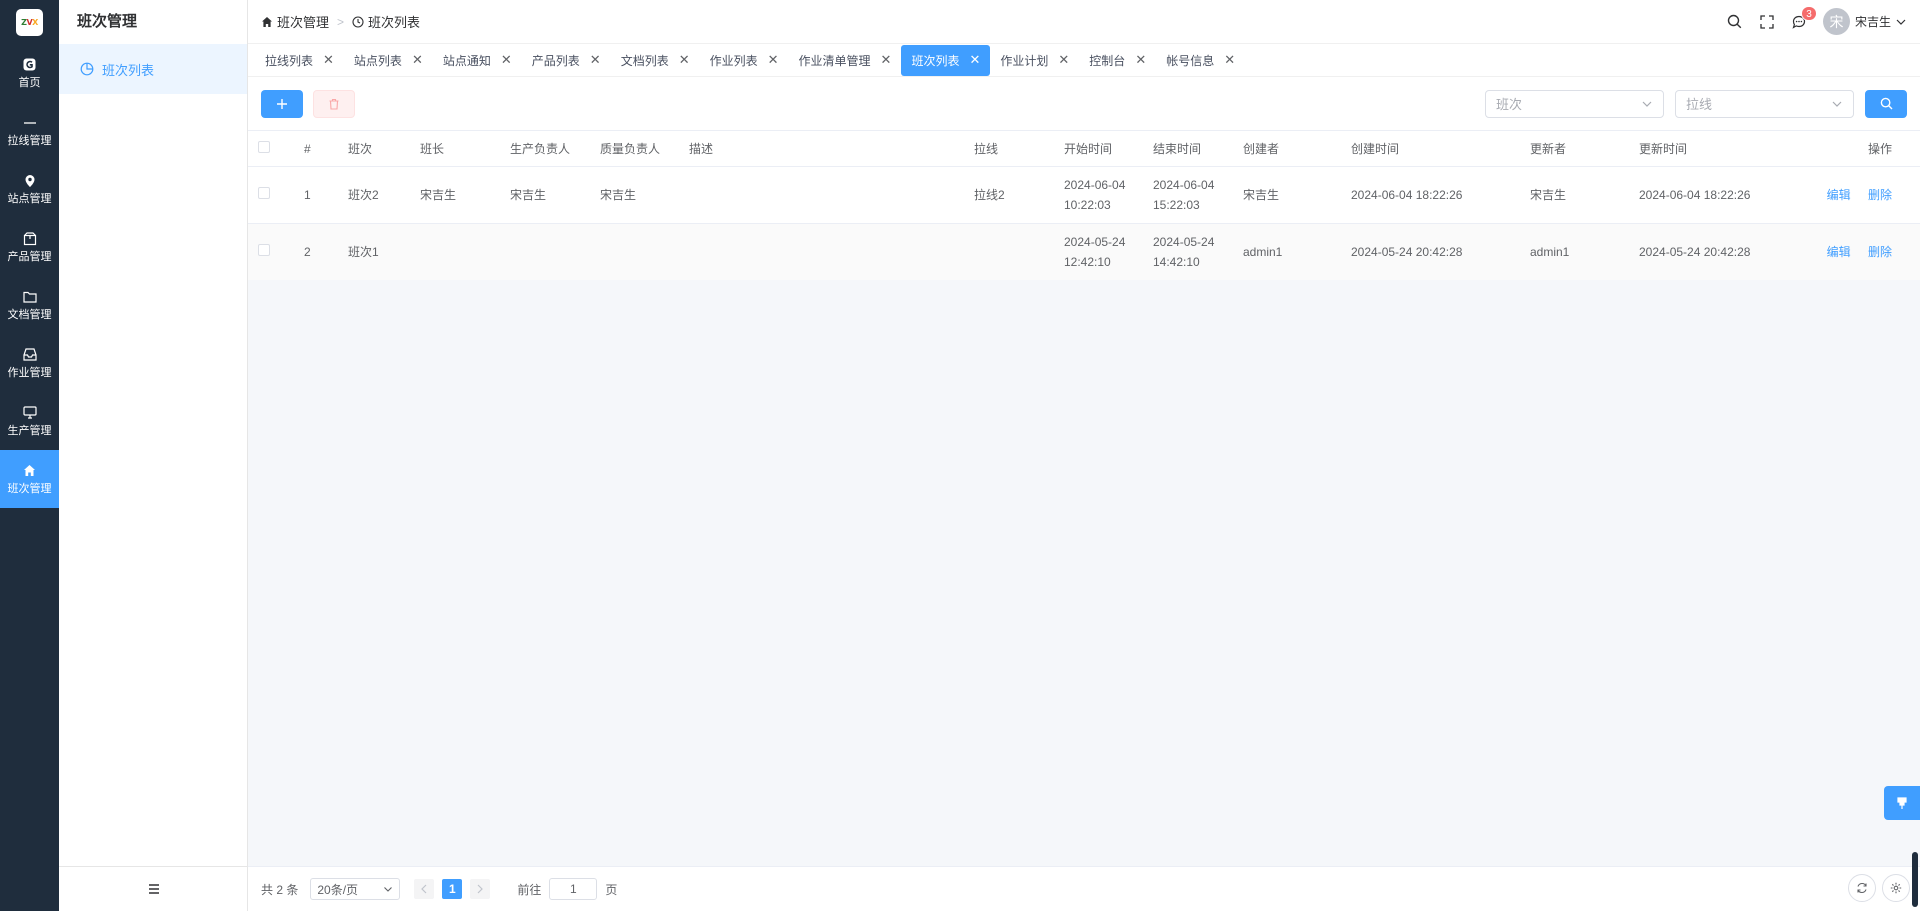 The width and height of the screenshot is (1920, 911). Describe the element at coordinates (1548, 148) in the screenshot. I see `column-header: 更新者` at that location.